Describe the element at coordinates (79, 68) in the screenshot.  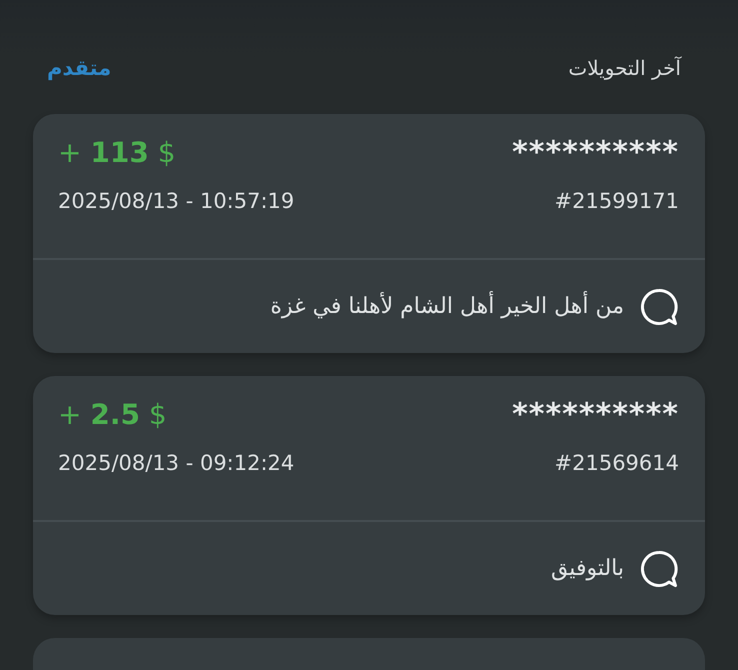
I see `advanced-link: متقدم` at that location.